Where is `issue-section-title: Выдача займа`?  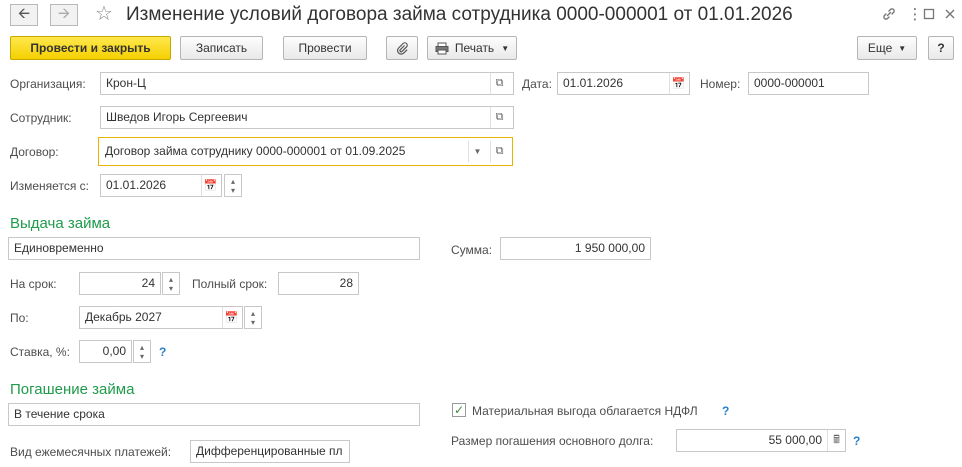 issue-section-title: Выдача займа is located at coordinates (60, 223).